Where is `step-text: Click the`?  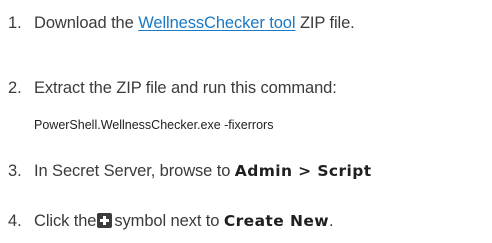 step-text: Click the is located at coordinates (65, 221).